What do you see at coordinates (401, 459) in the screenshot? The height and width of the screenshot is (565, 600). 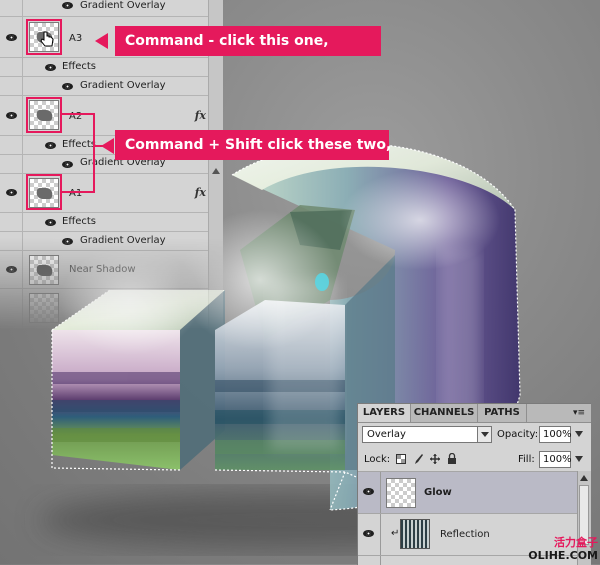 I see `lock-transparent-icon` at bounding box center [401, 459].